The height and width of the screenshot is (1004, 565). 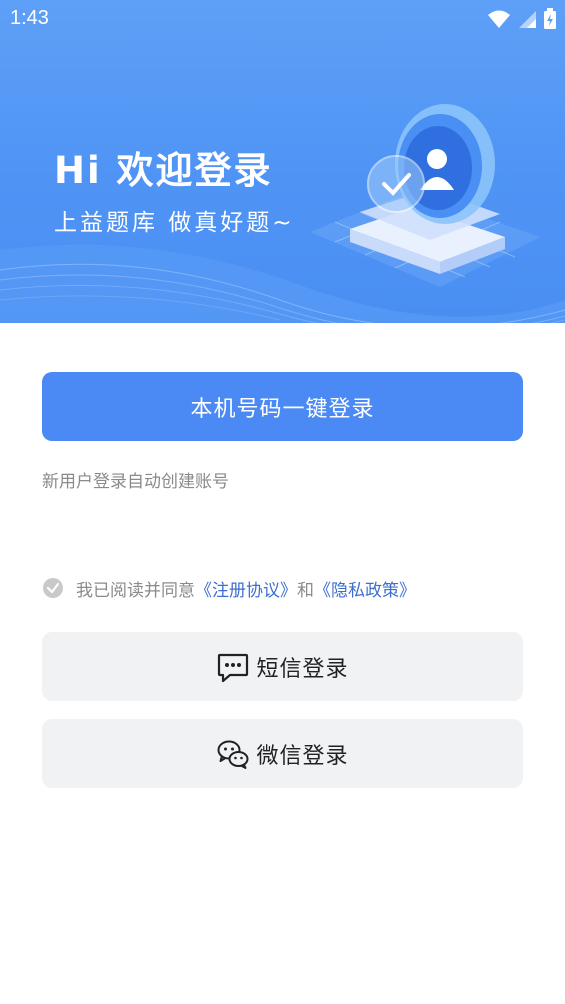 What do you see at coordinates (163, 170) in the screenshot?
I see `hero-greeting: Hi 欢迎登录` at bounding box center [163, 170].